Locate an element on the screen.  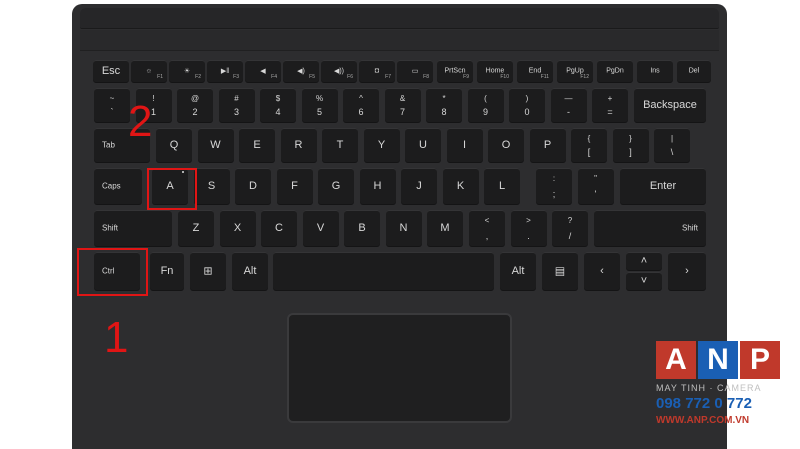
shift-symbol: % is located at coordinates (319, 98).